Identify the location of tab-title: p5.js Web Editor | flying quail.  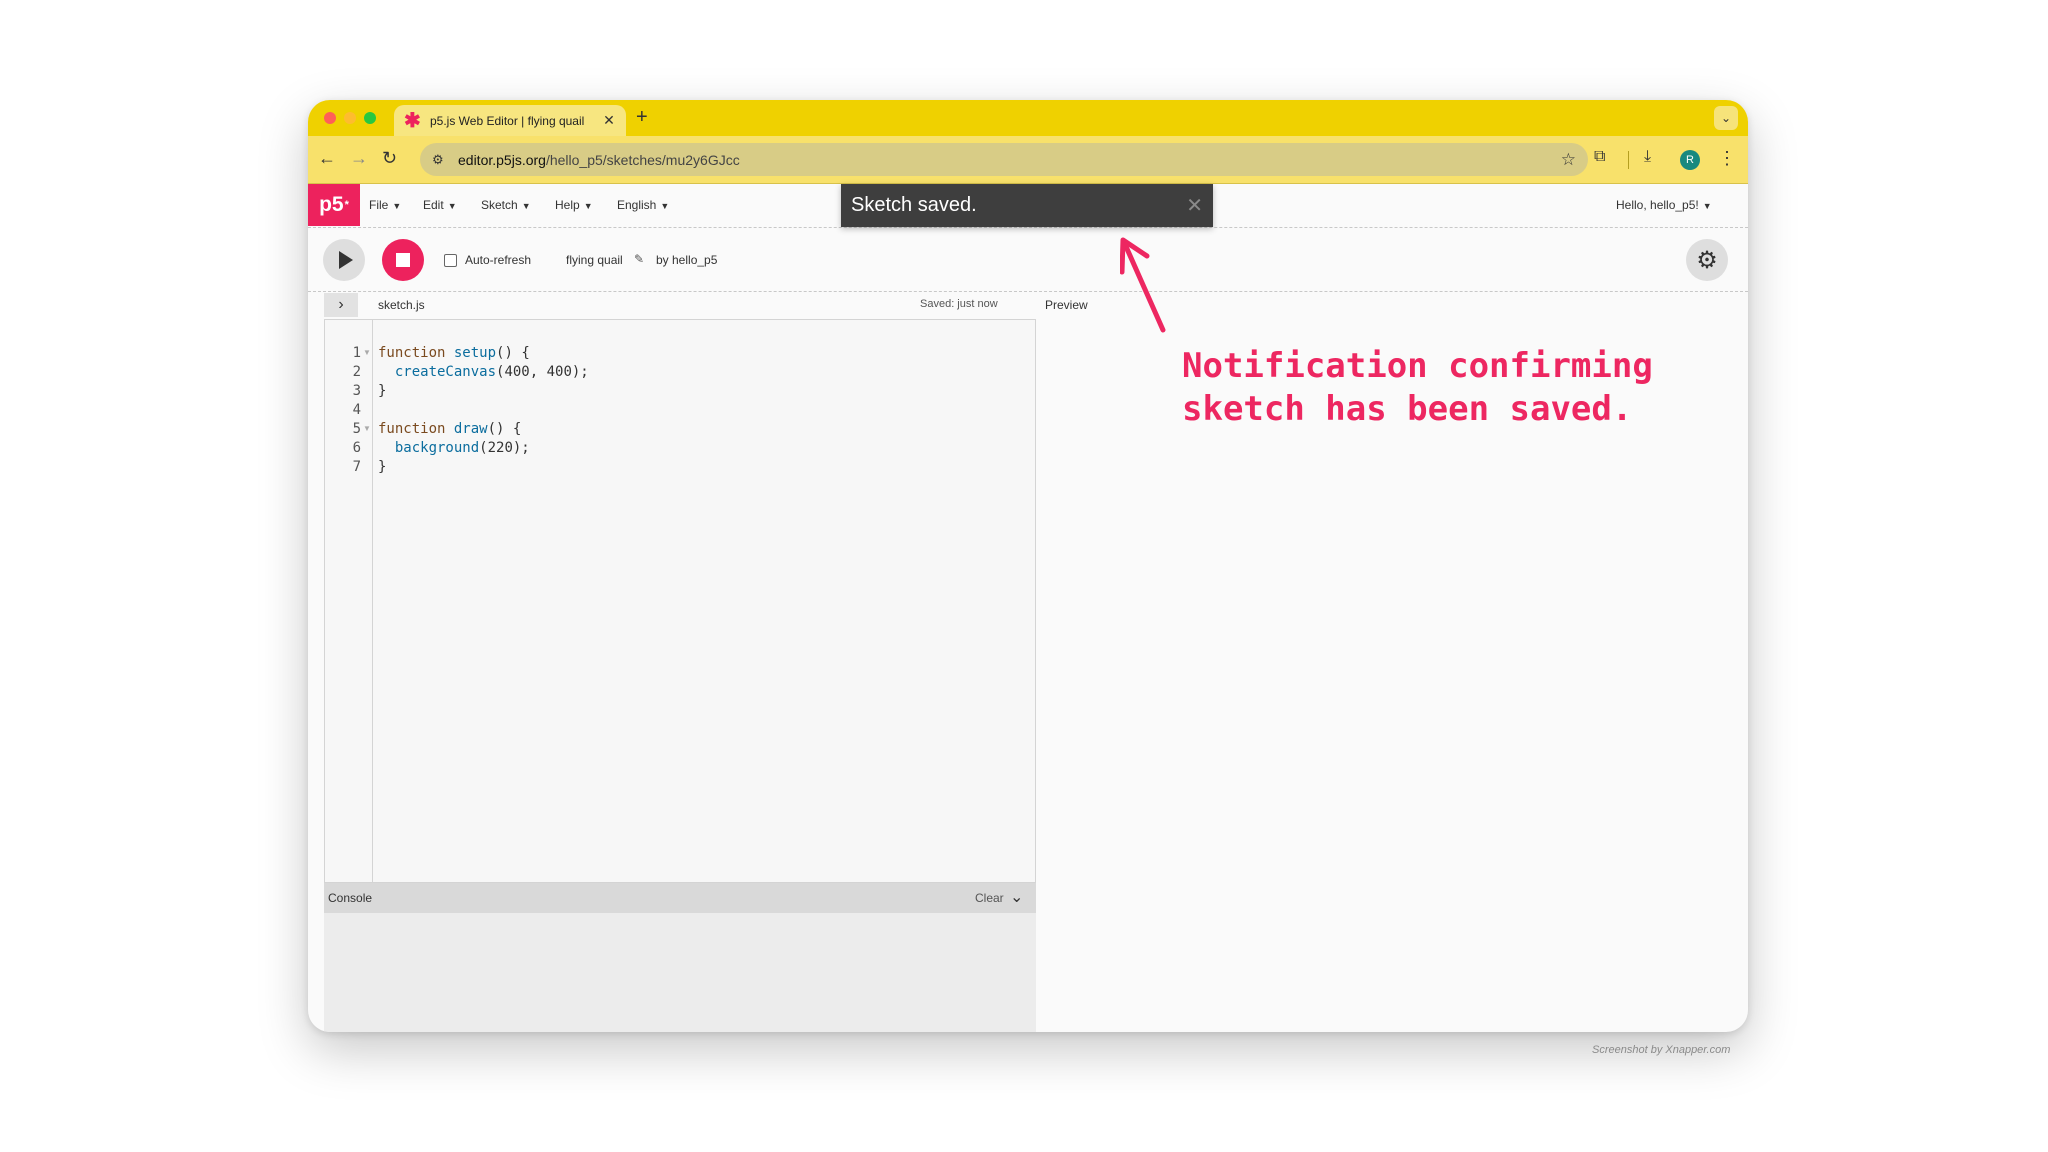
(507, 120).